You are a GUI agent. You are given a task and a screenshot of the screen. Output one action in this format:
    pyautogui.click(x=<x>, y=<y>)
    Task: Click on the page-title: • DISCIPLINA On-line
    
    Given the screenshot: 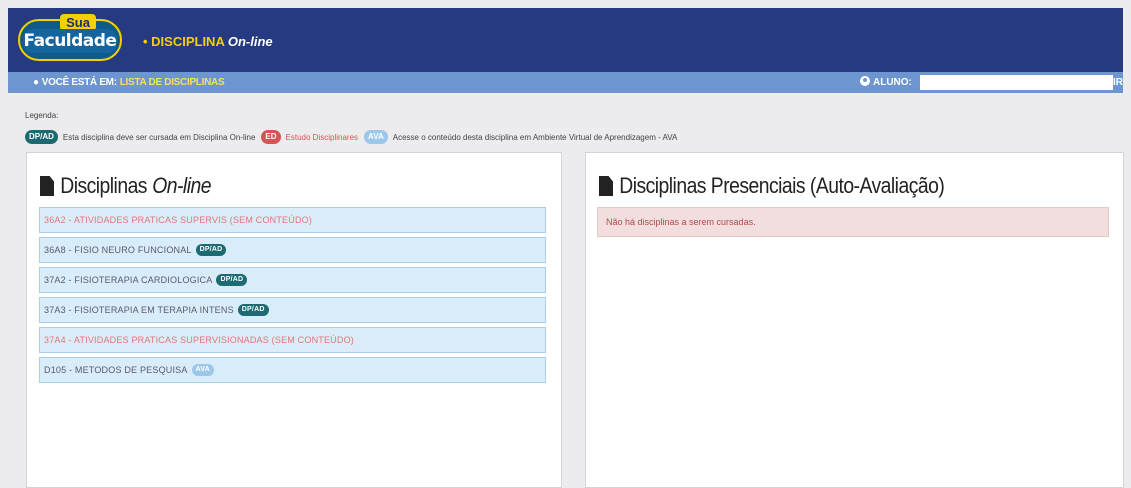 What is the action you would take?
    pyautogui.click(x=208, y=41)
    